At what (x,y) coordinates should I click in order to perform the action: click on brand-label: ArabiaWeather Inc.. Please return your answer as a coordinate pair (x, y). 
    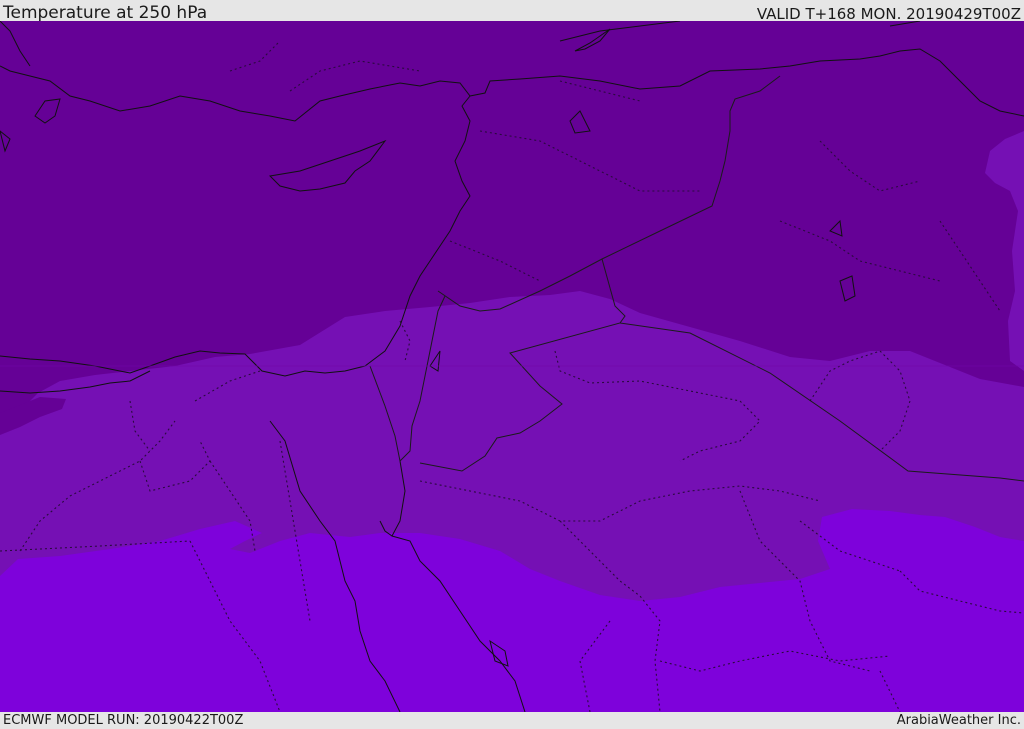
    Looking at the image, I should click on (958, 720).